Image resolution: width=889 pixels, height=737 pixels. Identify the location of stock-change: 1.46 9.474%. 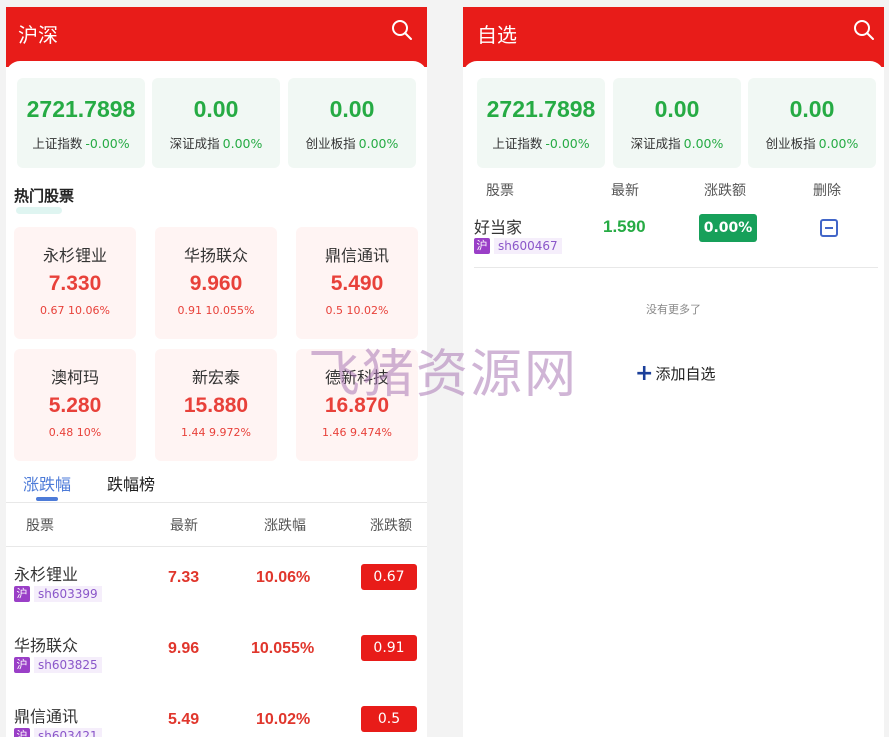
(357, 432).